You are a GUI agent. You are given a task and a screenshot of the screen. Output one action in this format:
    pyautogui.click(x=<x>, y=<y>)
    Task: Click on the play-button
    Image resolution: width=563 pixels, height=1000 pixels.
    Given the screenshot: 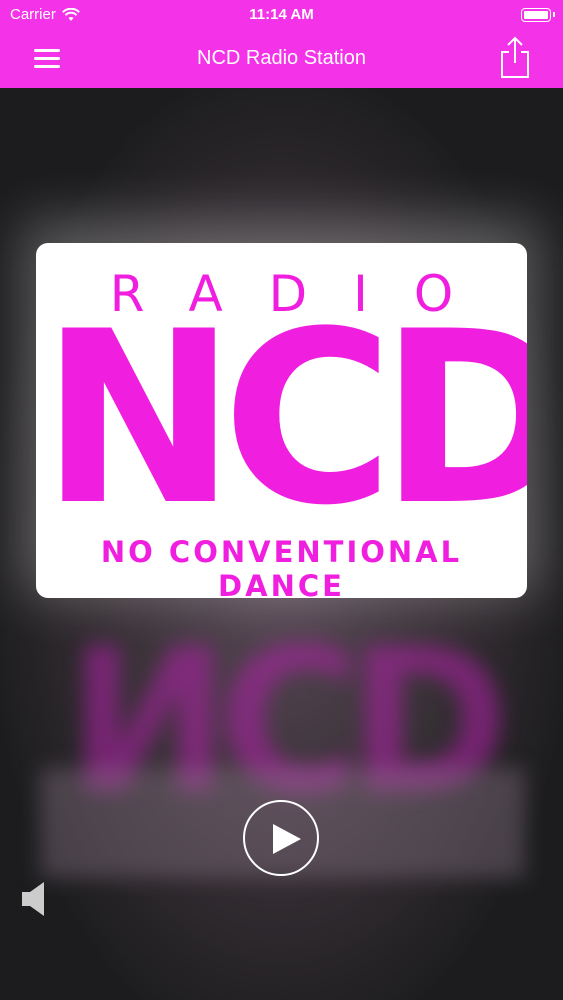 What is the action you would take?
    pyautogui.click(x=281, y=838)
    